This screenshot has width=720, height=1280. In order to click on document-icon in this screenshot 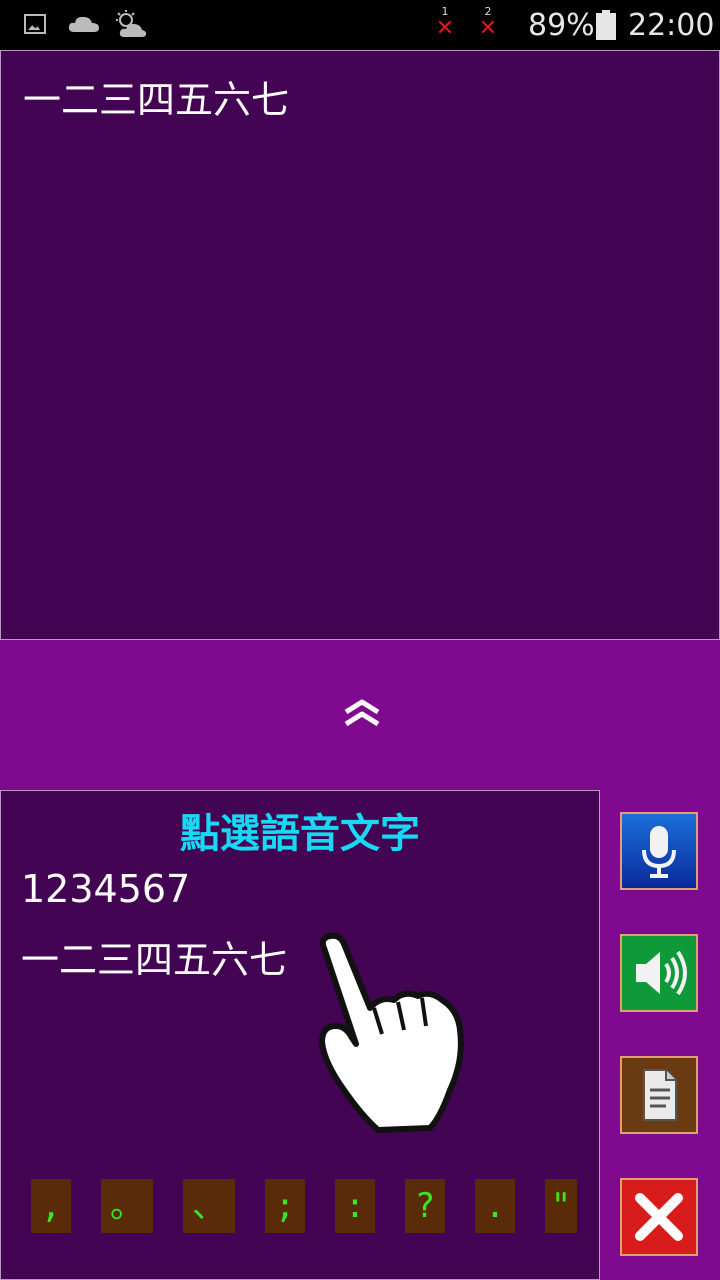, I will do `click(660, 1095)`.